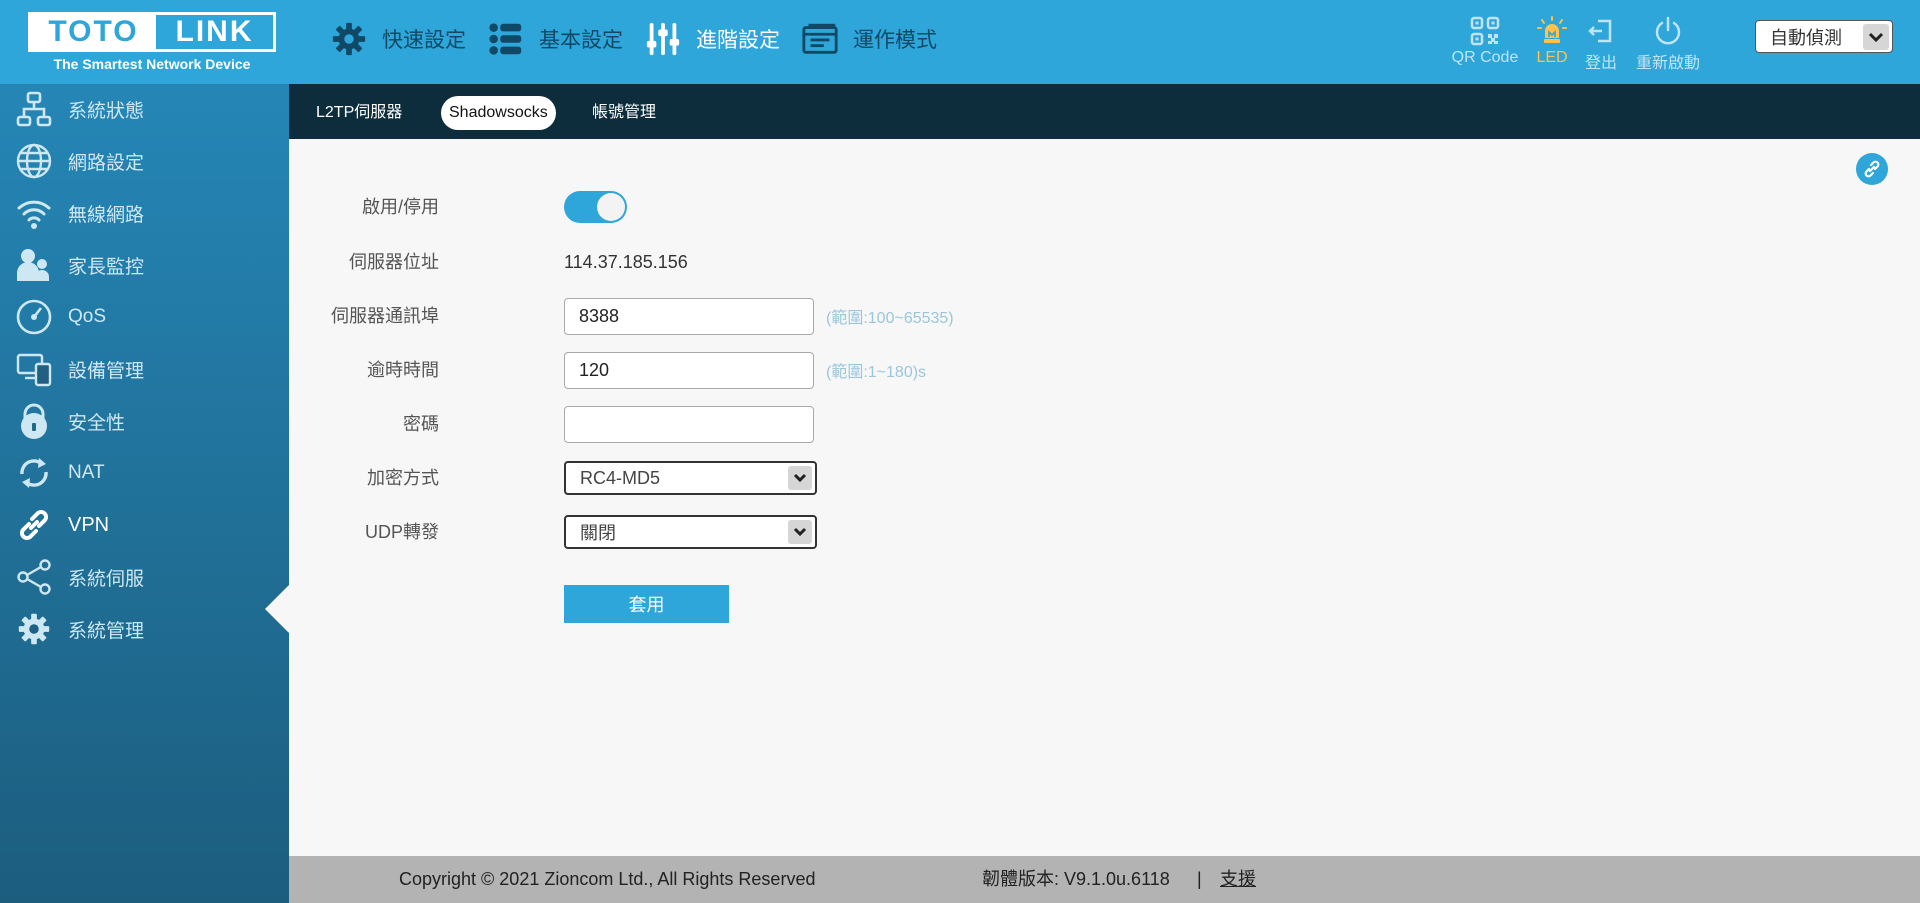  I want to click on sidebar-item-parental-control: 家長監控, so click(144, 265).